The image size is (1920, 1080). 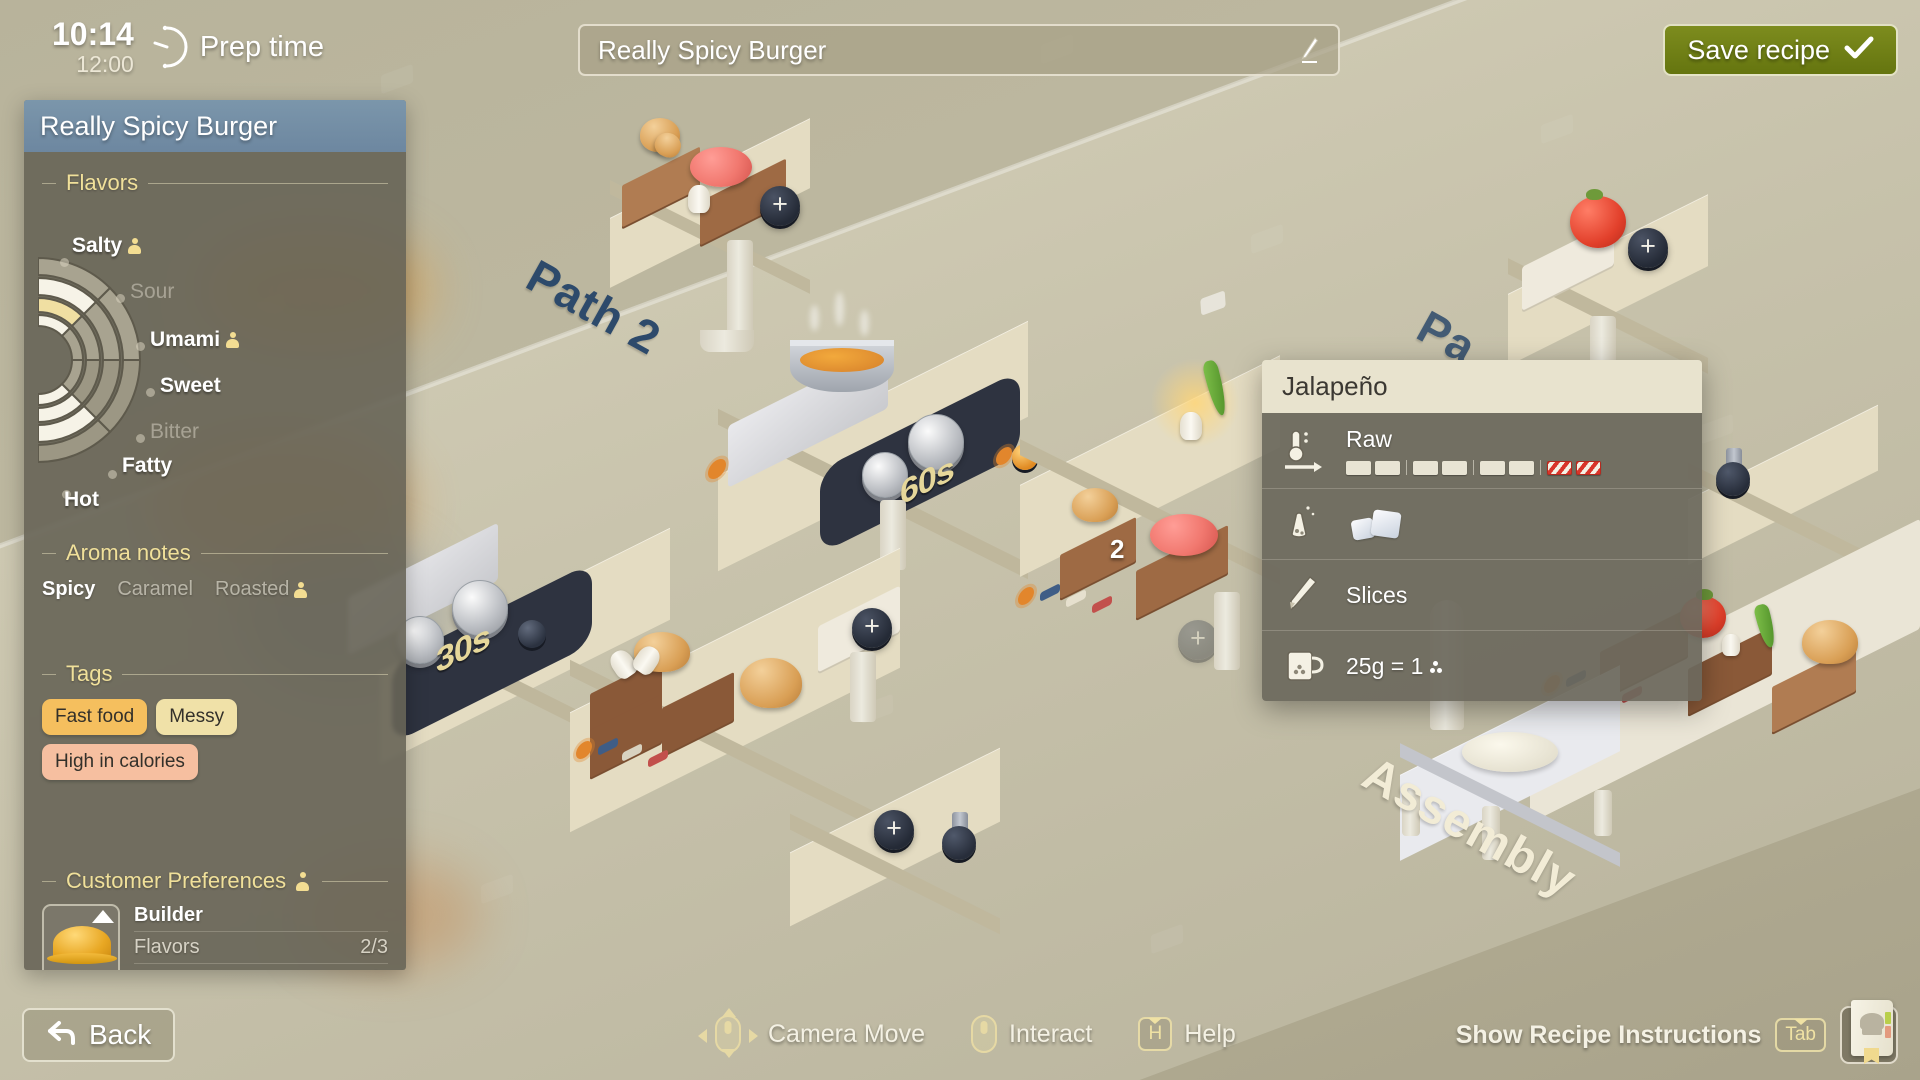 I want to click on flavor-label-bitter: Bitter, so click(x=175, y=431).